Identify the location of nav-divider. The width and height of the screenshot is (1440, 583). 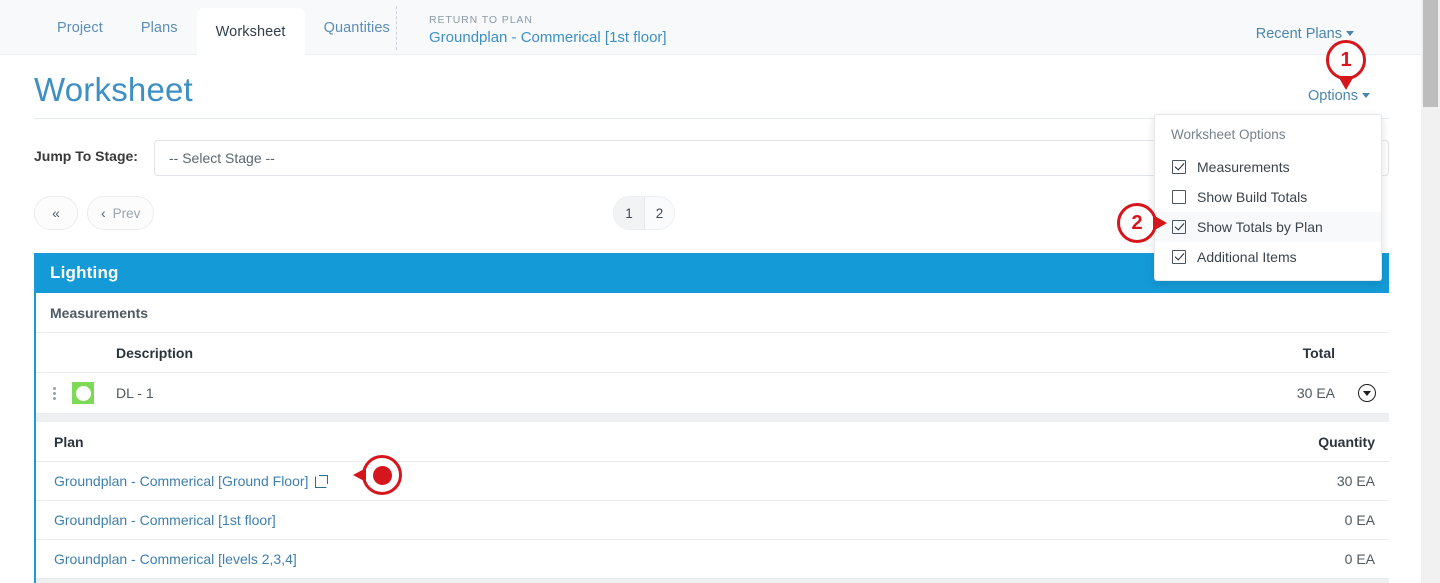
(396, 28).